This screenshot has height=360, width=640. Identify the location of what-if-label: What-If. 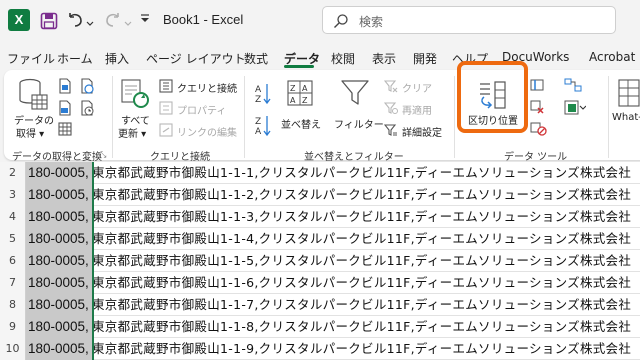
(626, 117).